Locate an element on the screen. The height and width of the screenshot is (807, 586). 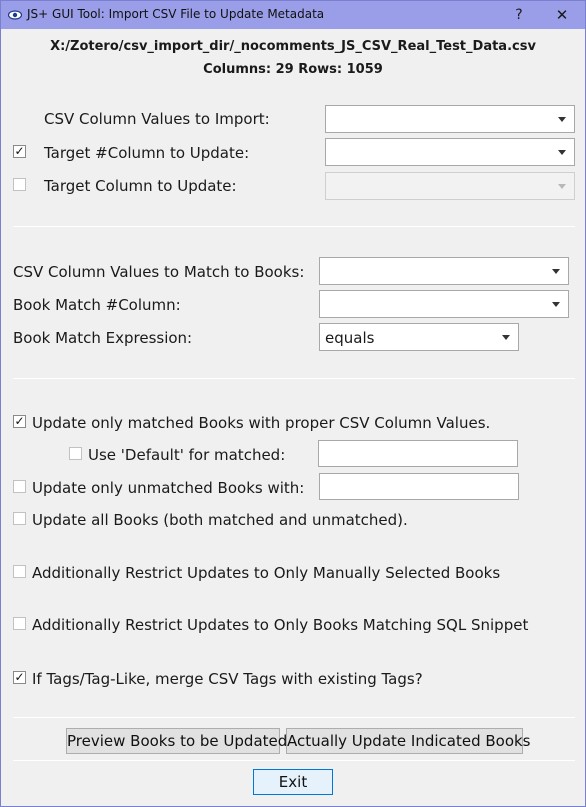
csv-counts: Columns: 29 Rows: 1059 is located at coordinates (293, 69).